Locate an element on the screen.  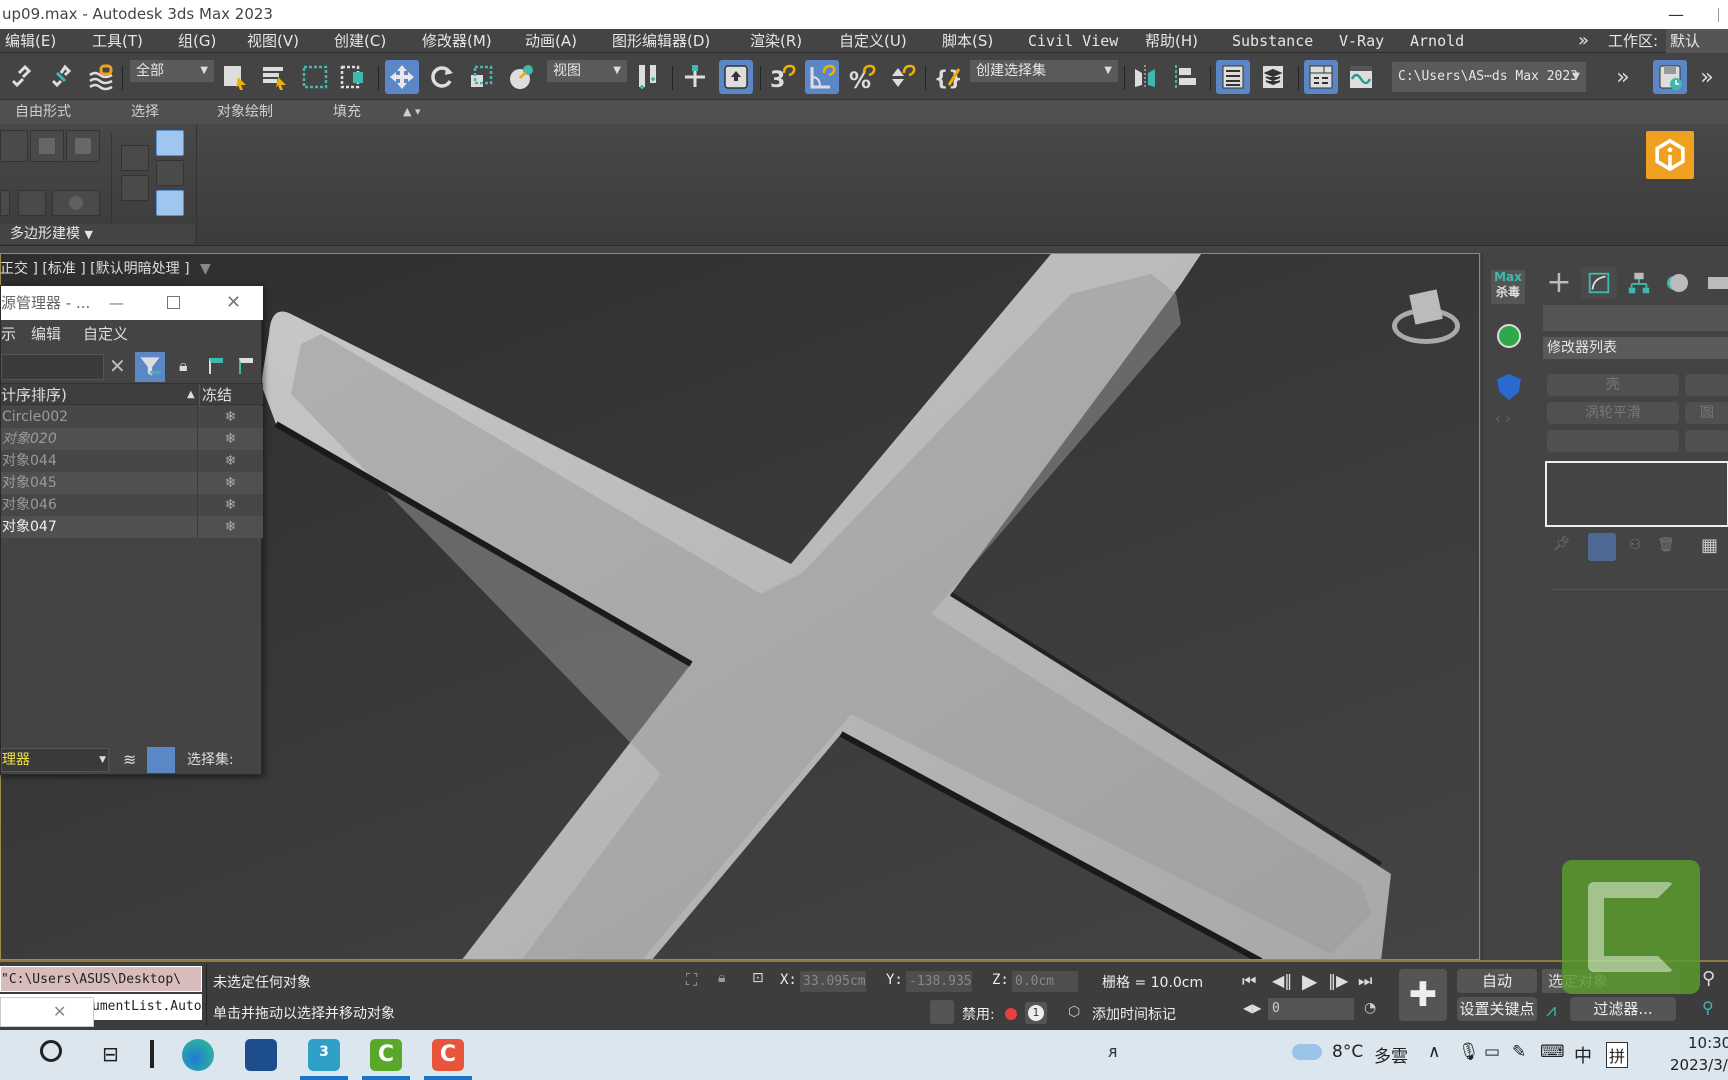
modifier-list-dropdown: 修改器列表 is located at coordinates (1635, 348).